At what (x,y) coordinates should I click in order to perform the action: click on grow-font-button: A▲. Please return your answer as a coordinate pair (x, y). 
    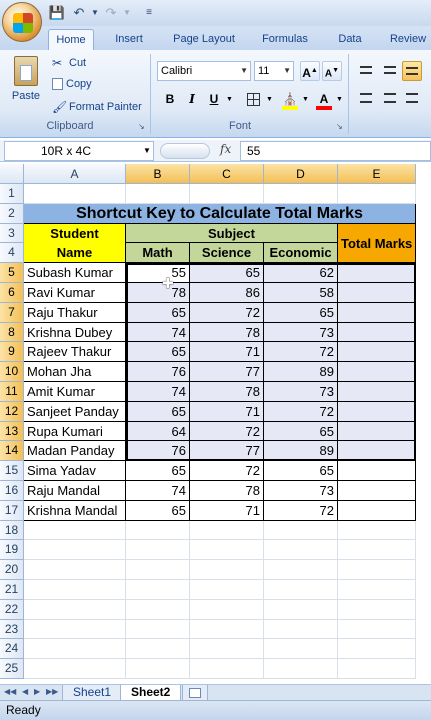
    Looking at the image, I should click on (310, 71).